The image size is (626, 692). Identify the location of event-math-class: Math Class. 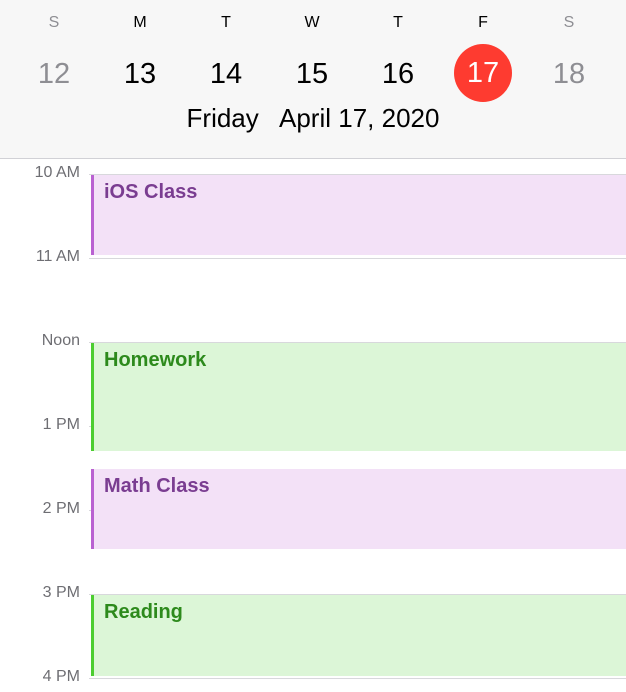
(358, 509).